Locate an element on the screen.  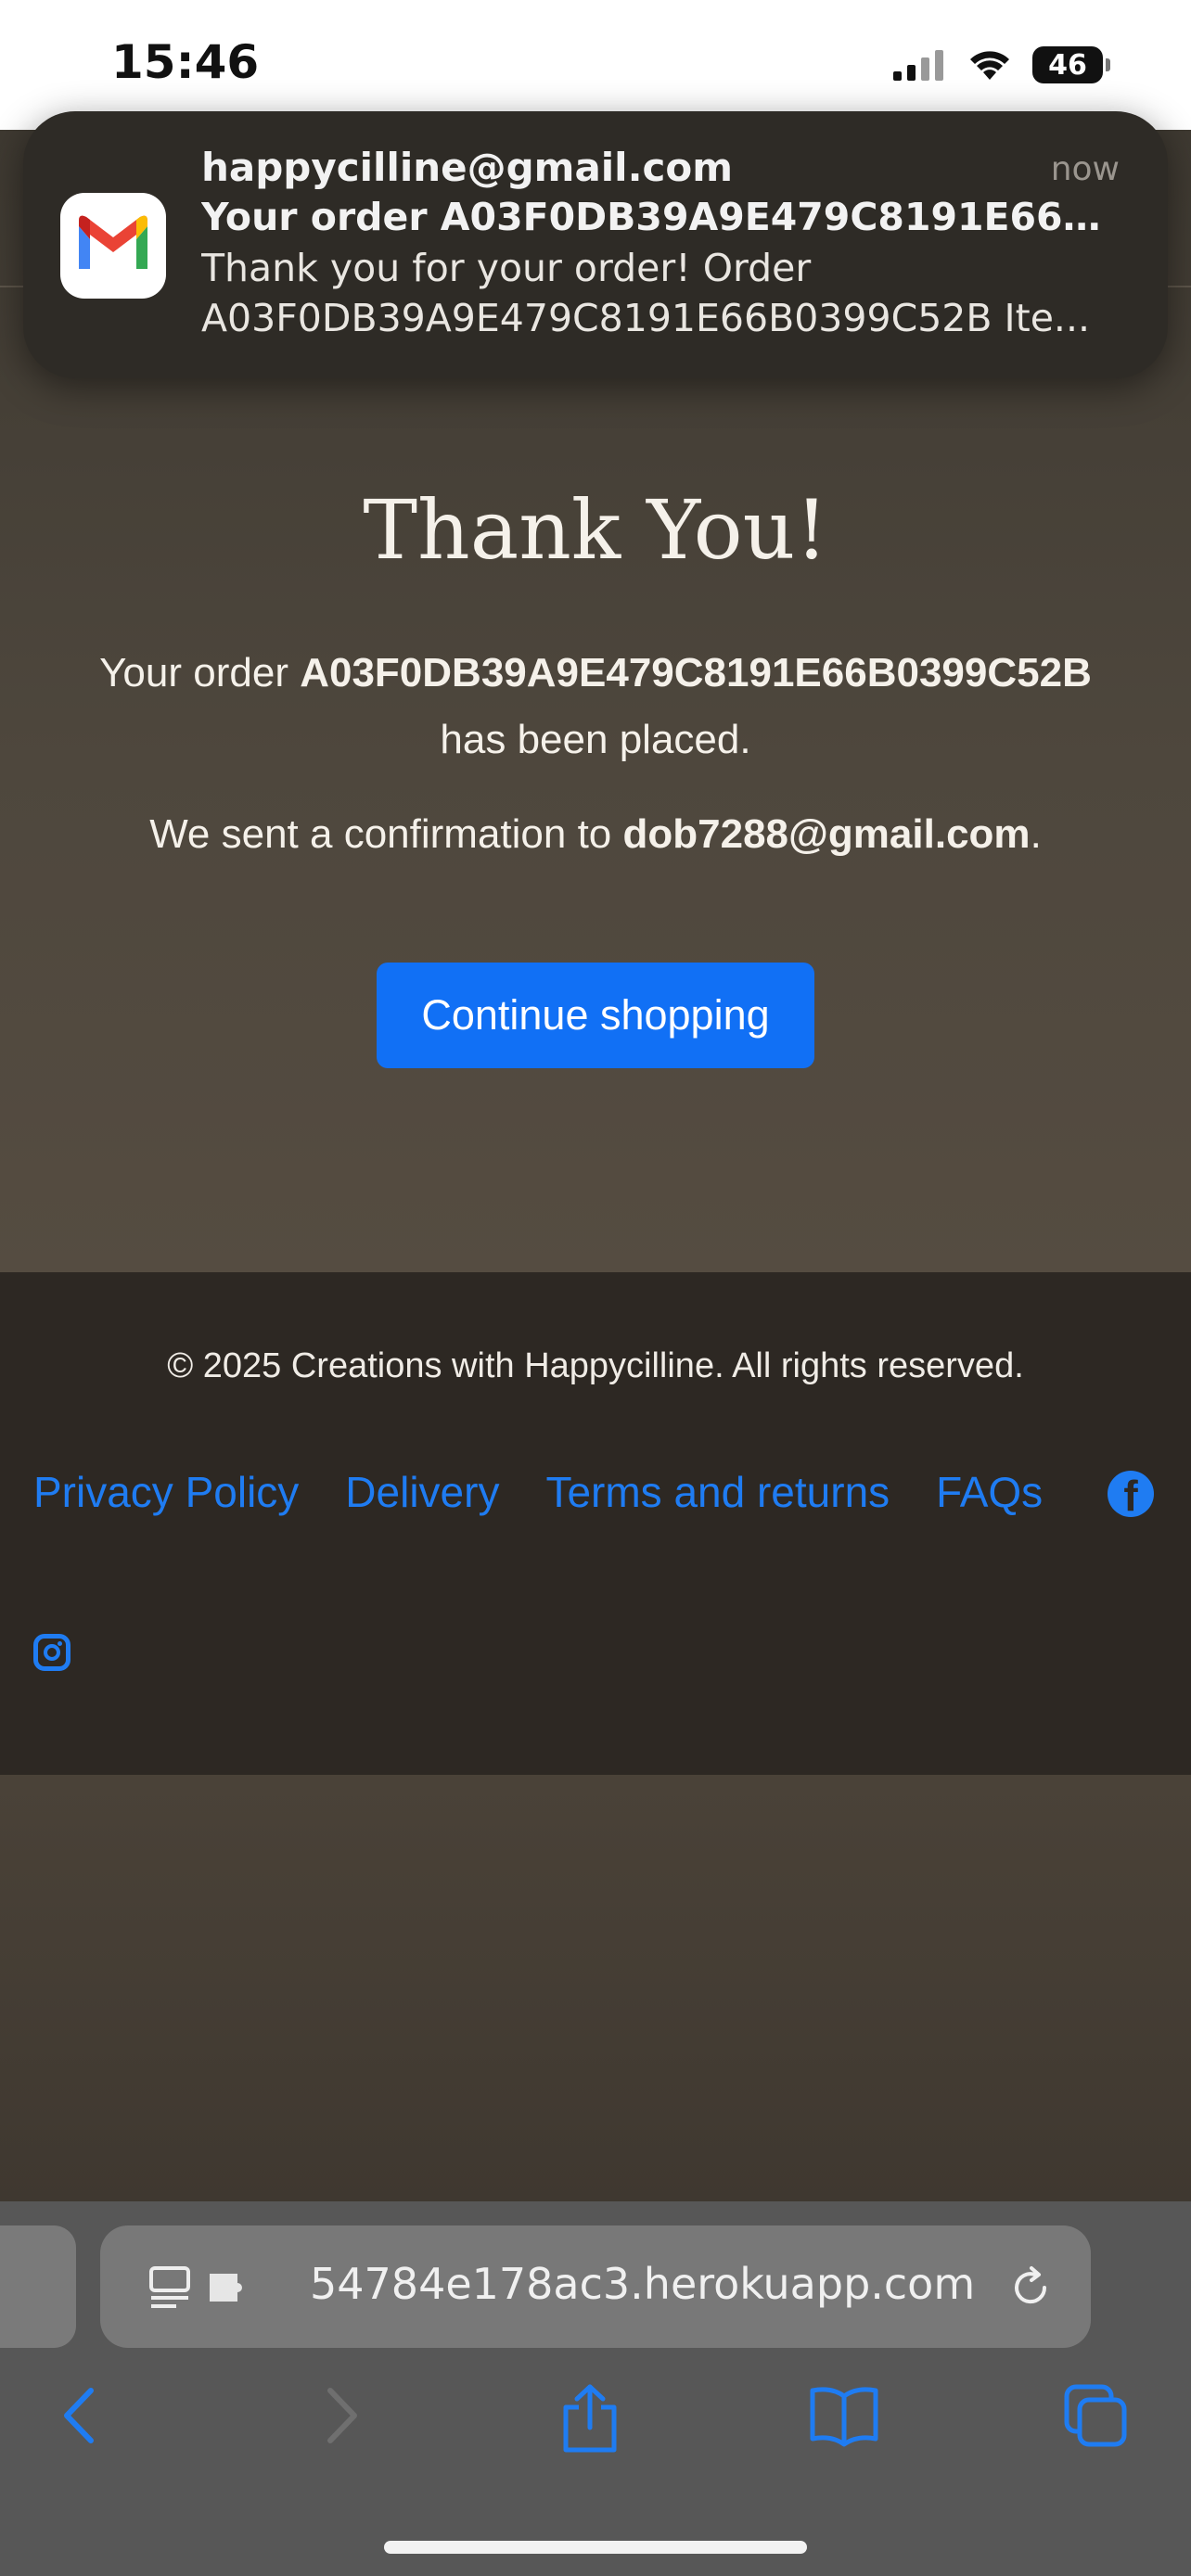
instagram-icon is located at coordinates (51, 1652).